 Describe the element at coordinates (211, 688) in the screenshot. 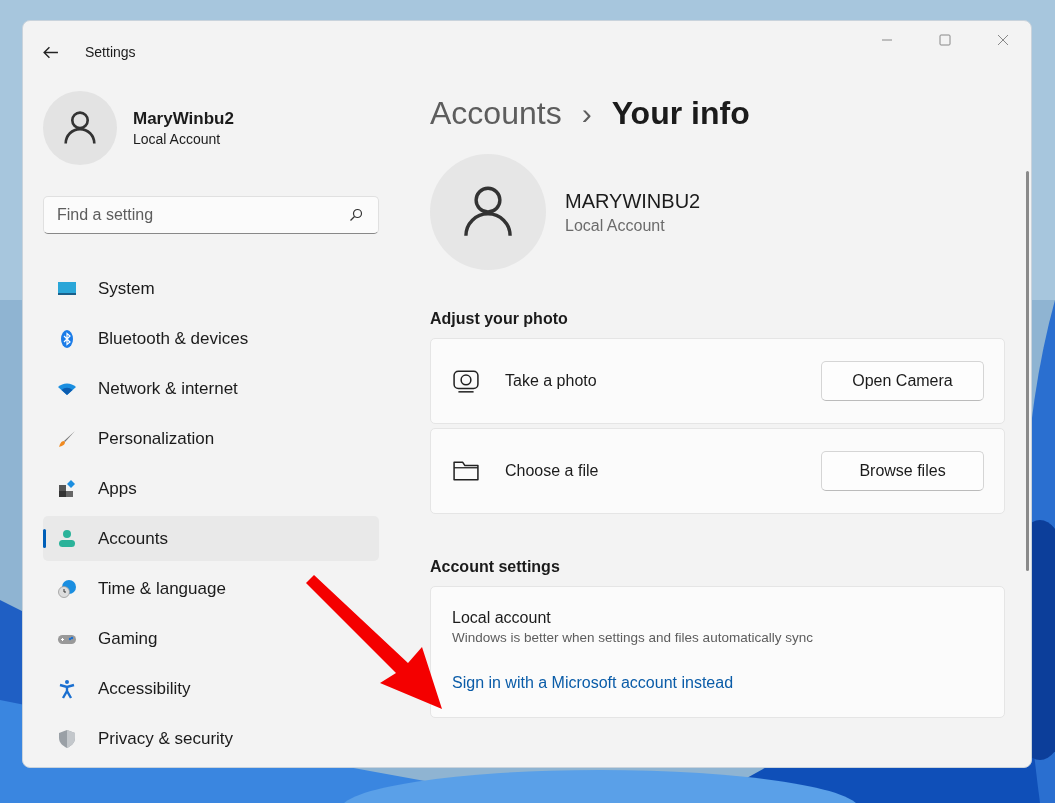

I see `nav-item: Accessibility` at that location.